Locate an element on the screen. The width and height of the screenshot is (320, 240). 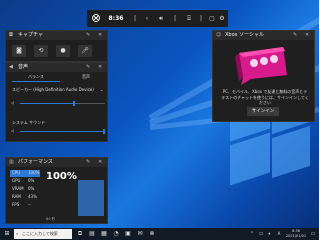
chart-icon: ▥ is located at coordinates (11, 162).